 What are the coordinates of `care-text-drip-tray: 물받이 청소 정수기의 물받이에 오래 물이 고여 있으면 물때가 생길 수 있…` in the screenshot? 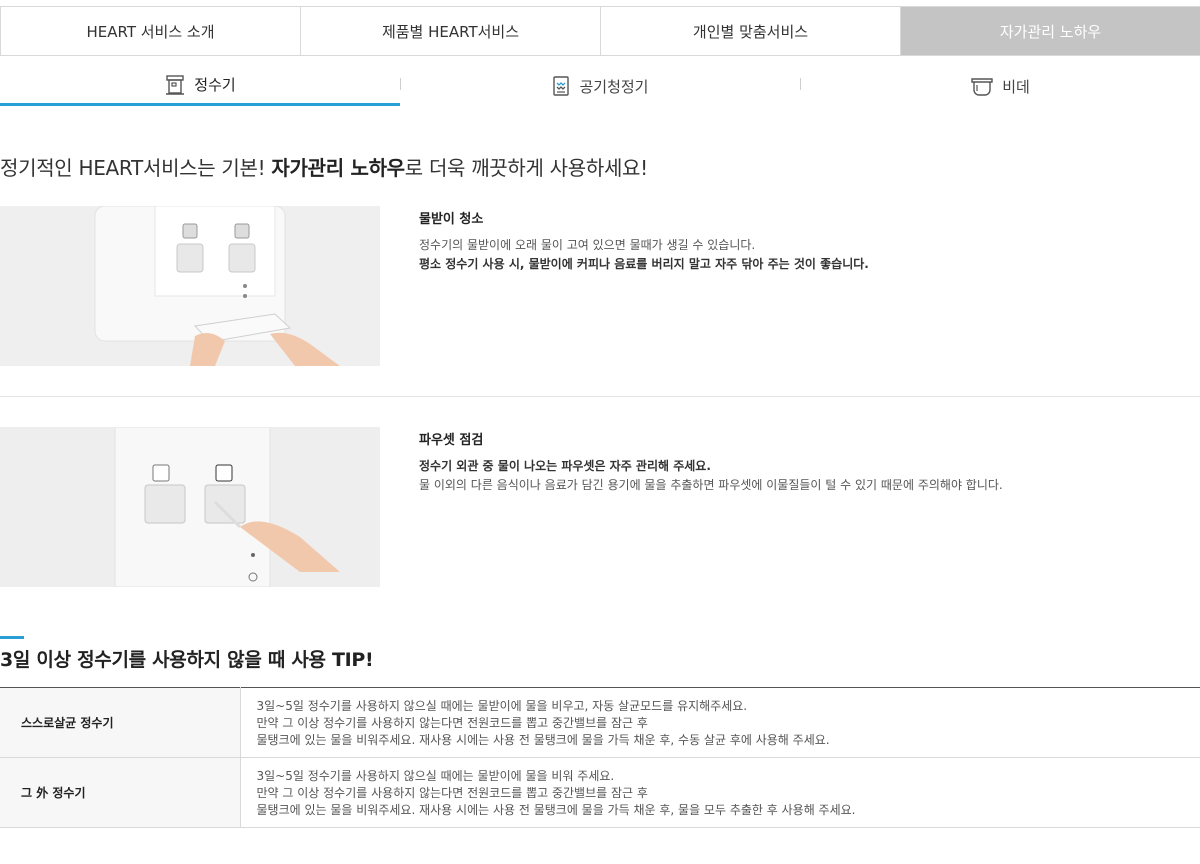 It's located at (799, 241).